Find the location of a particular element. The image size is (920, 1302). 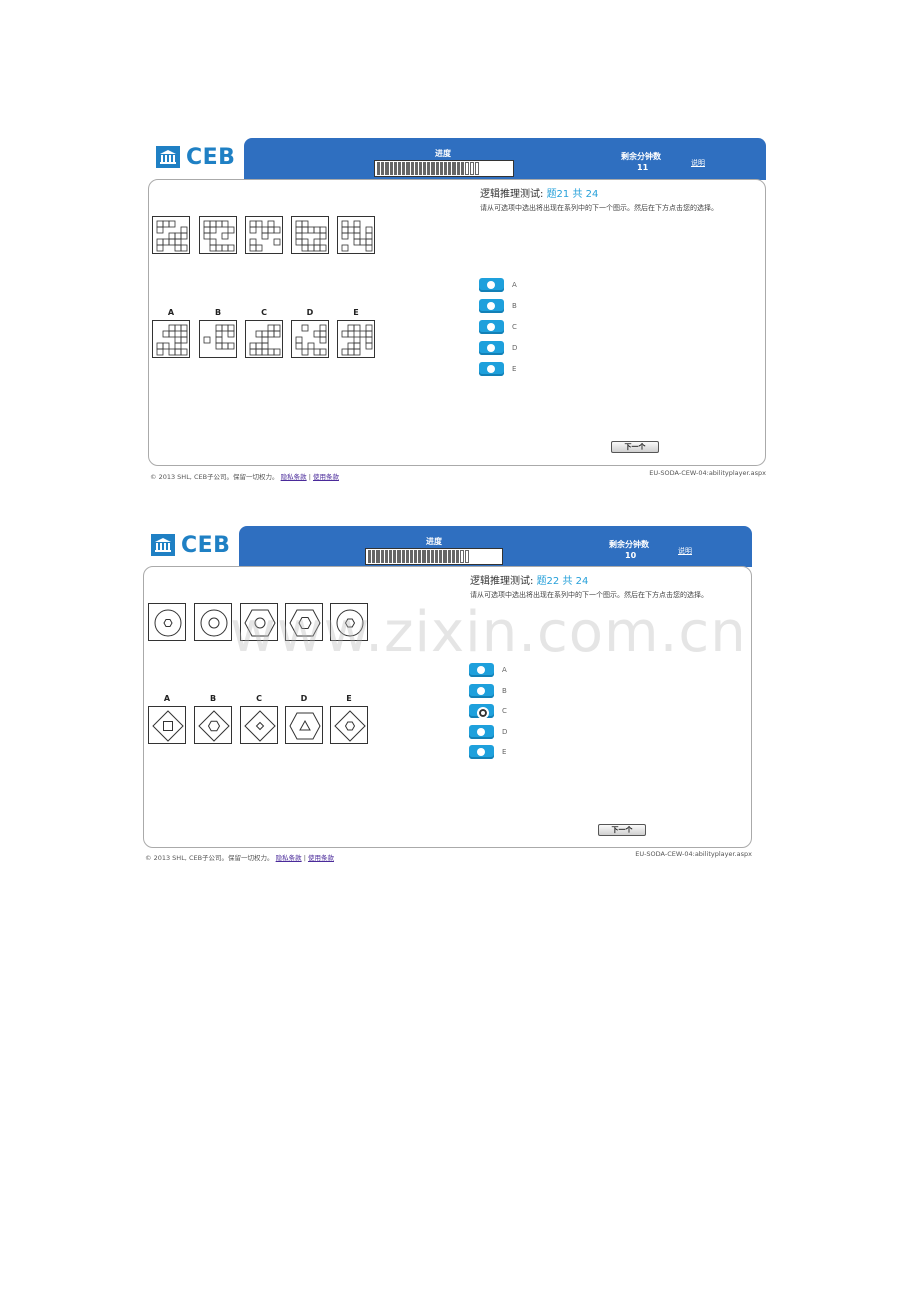

option-letter: A is located at coordinates (167, 698).